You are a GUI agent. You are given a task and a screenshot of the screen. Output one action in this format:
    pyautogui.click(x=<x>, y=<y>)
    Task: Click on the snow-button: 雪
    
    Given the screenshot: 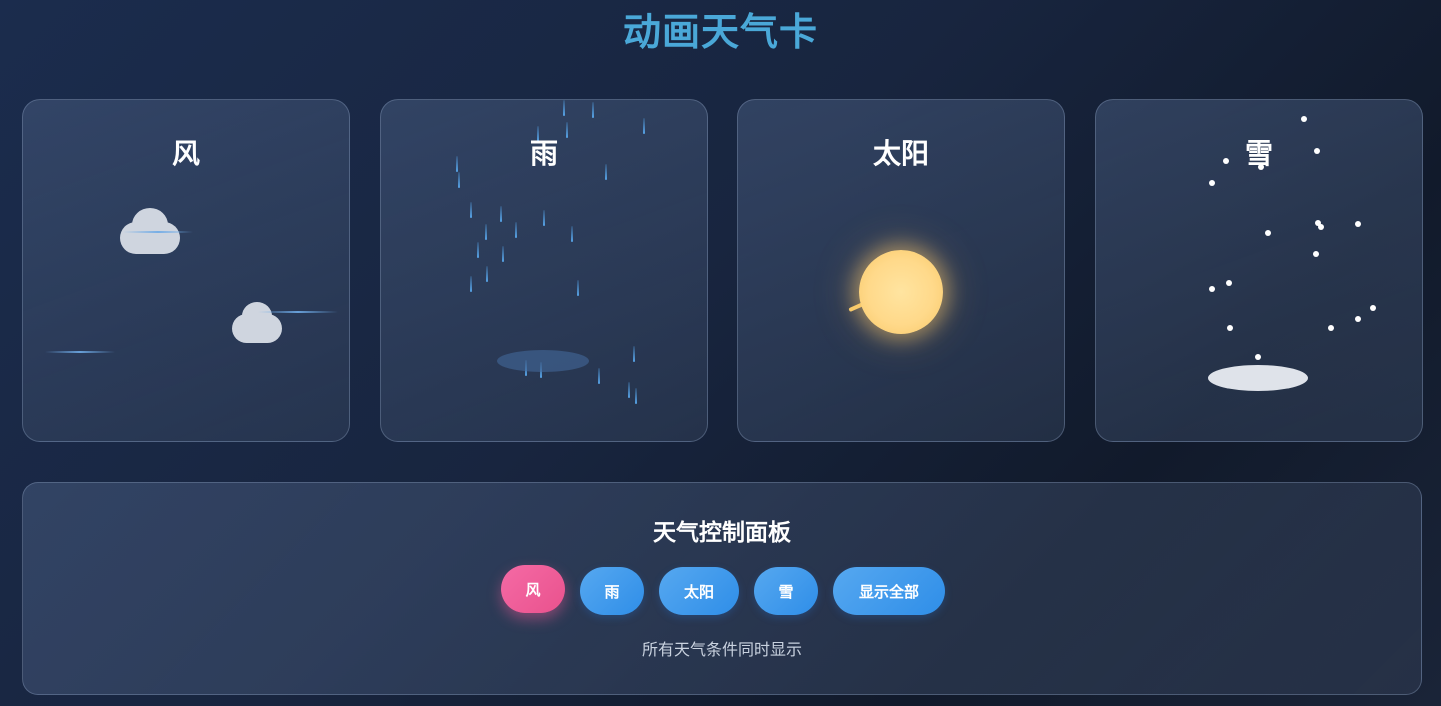 What is the action you would take?
    pyautogui.click(x=786, y=591)
    